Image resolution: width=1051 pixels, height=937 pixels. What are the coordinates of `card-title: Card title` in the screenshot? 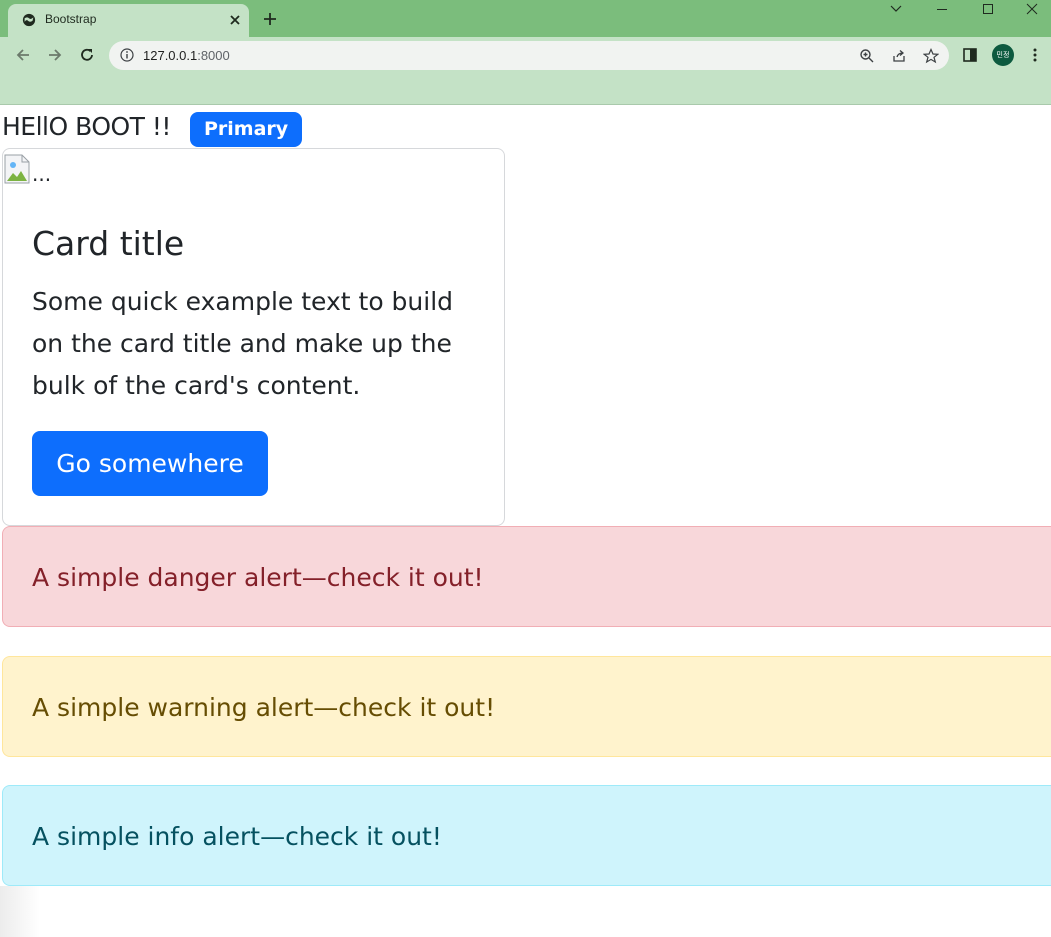 It's located at (108, 243).